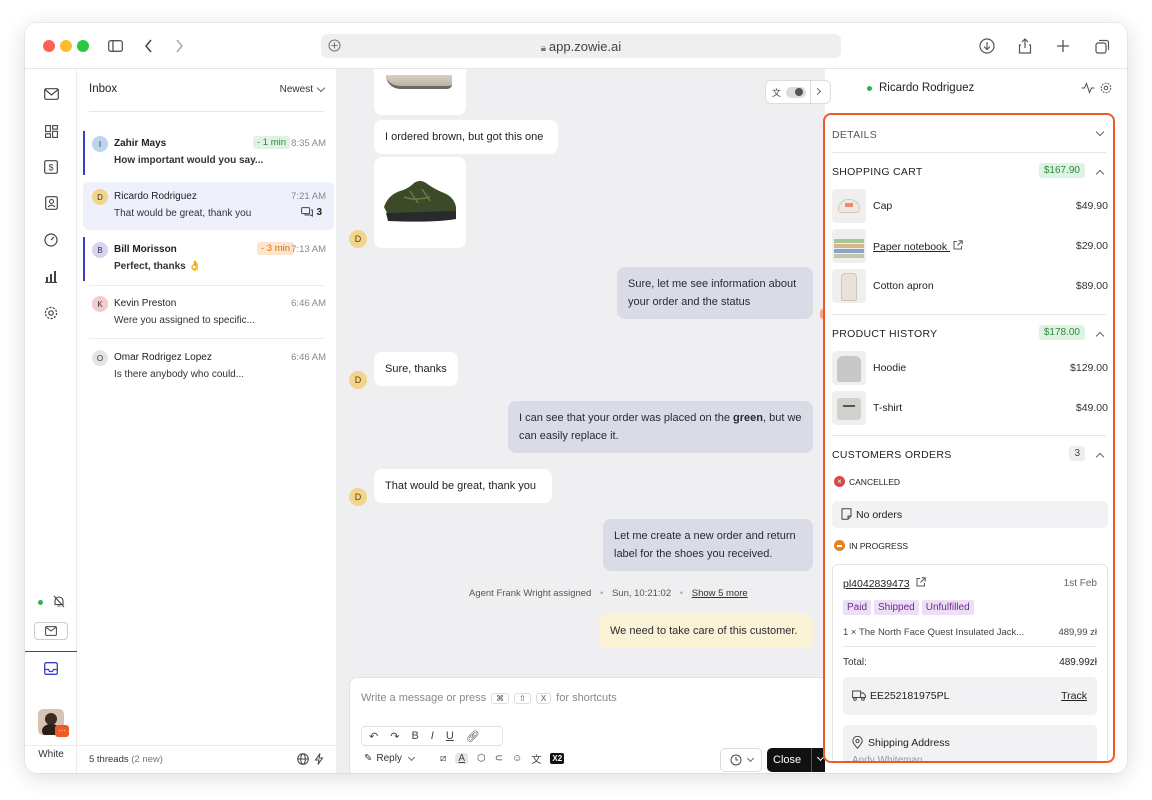 The height and width of the screenshot is (800, 1152). Describe the element at coordinates (462, 758) in the screenshot. I see `text-color-icon: A` at that location.